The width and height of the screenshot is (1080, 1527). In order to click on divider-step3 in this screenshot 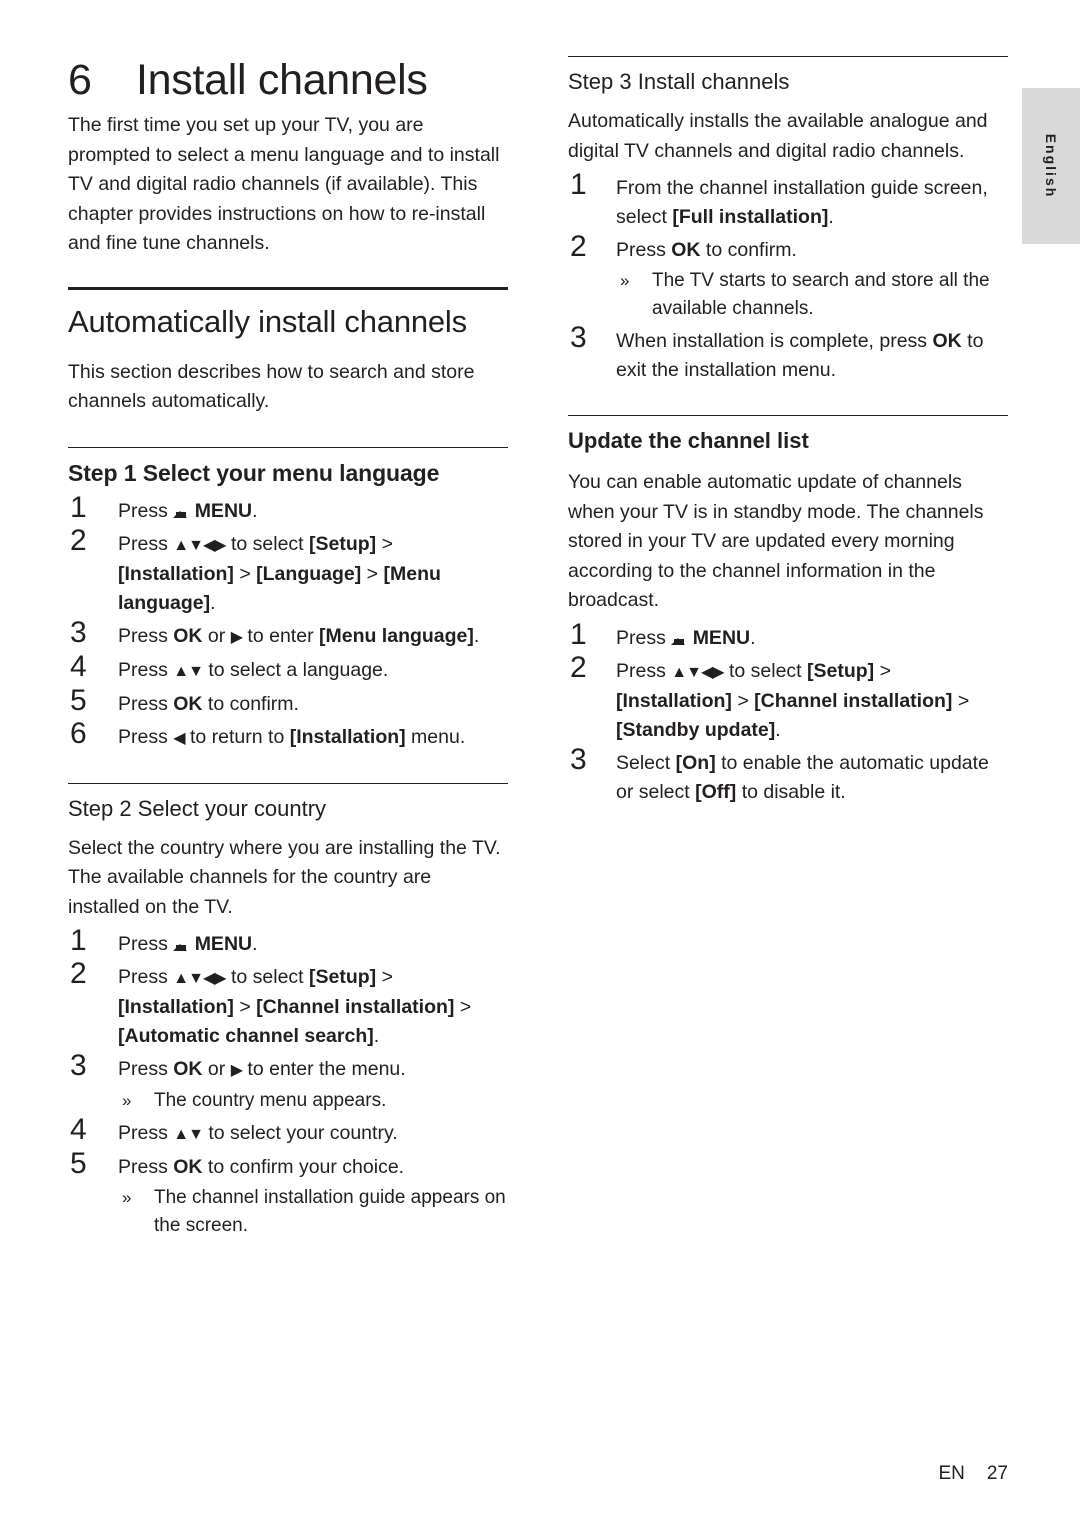, I will do `click(788, 56)`.